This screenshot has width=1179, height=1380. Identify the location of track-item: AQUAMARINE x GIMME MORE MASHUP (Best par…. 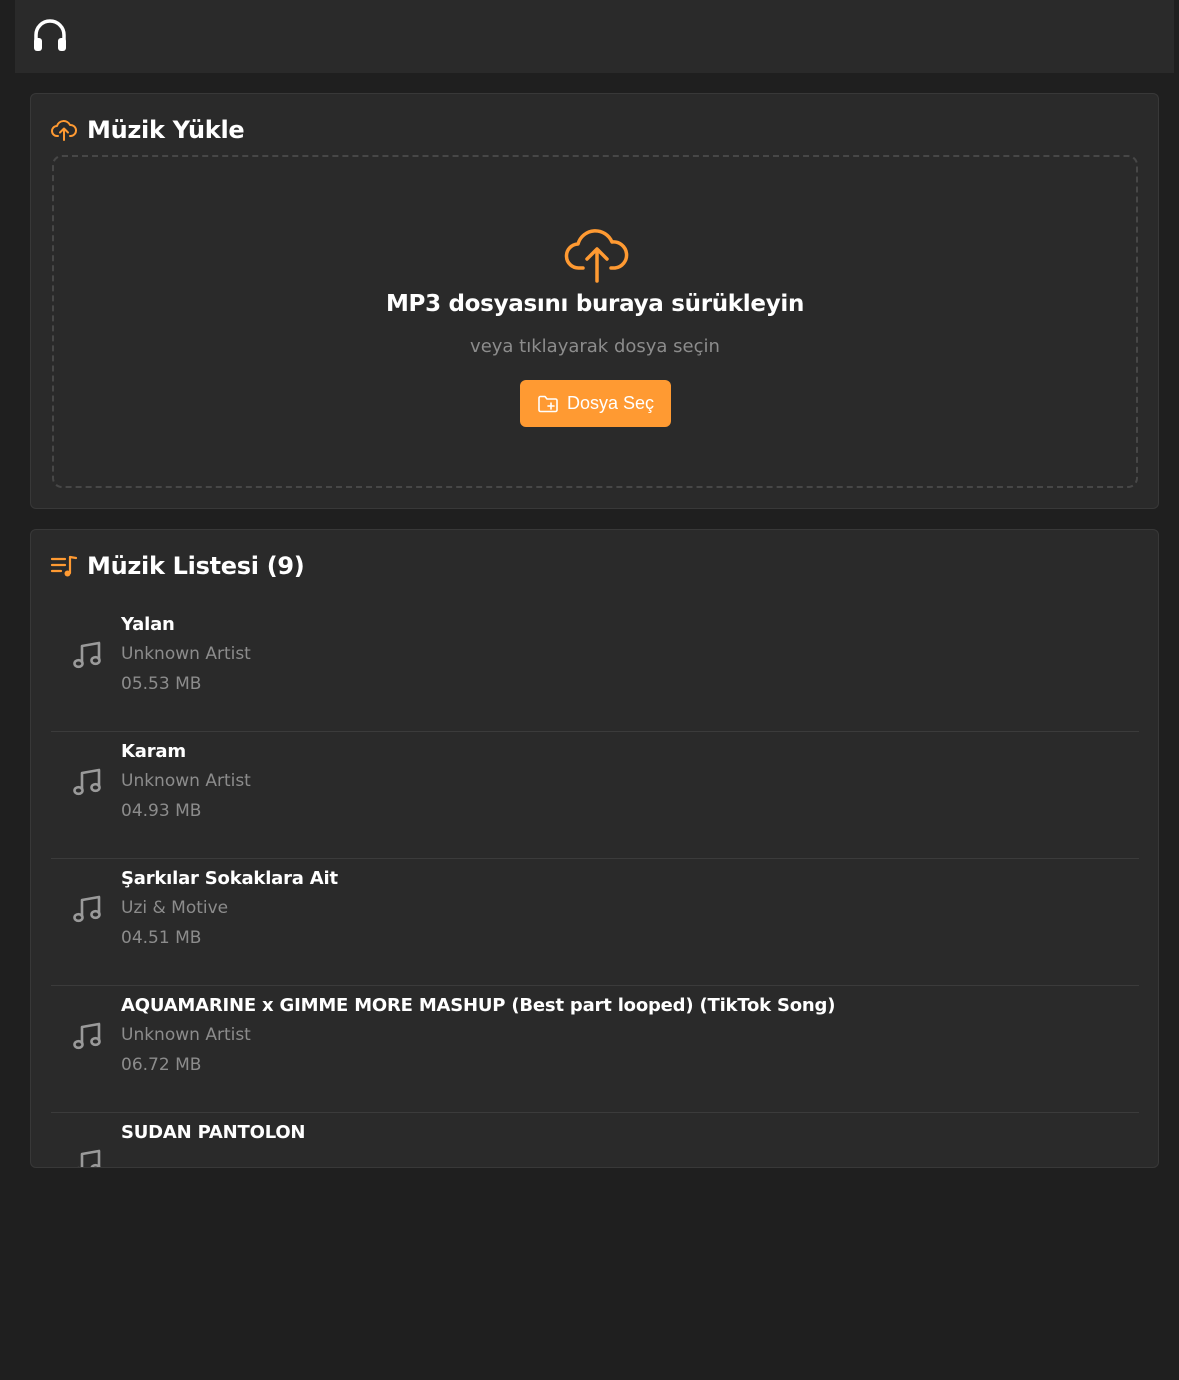
(595, 1049).